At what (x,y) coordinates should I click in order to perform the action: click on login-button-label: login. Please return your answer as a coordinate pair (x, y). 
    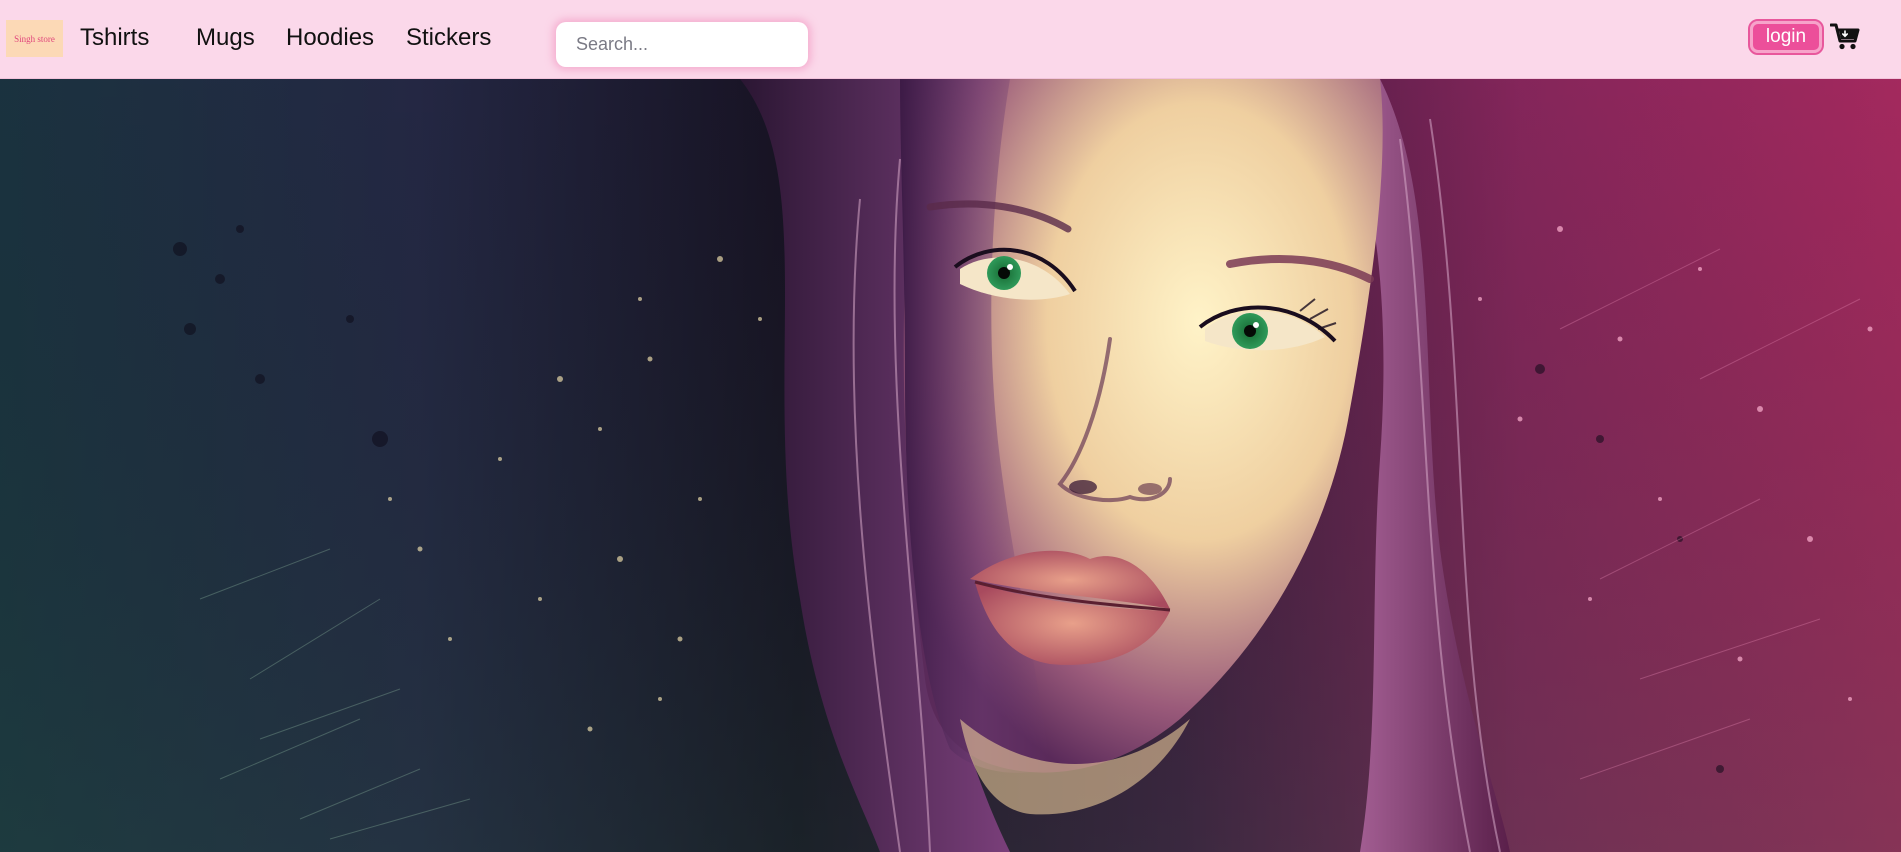
    Looking at the image, I should click on (1786, 36).